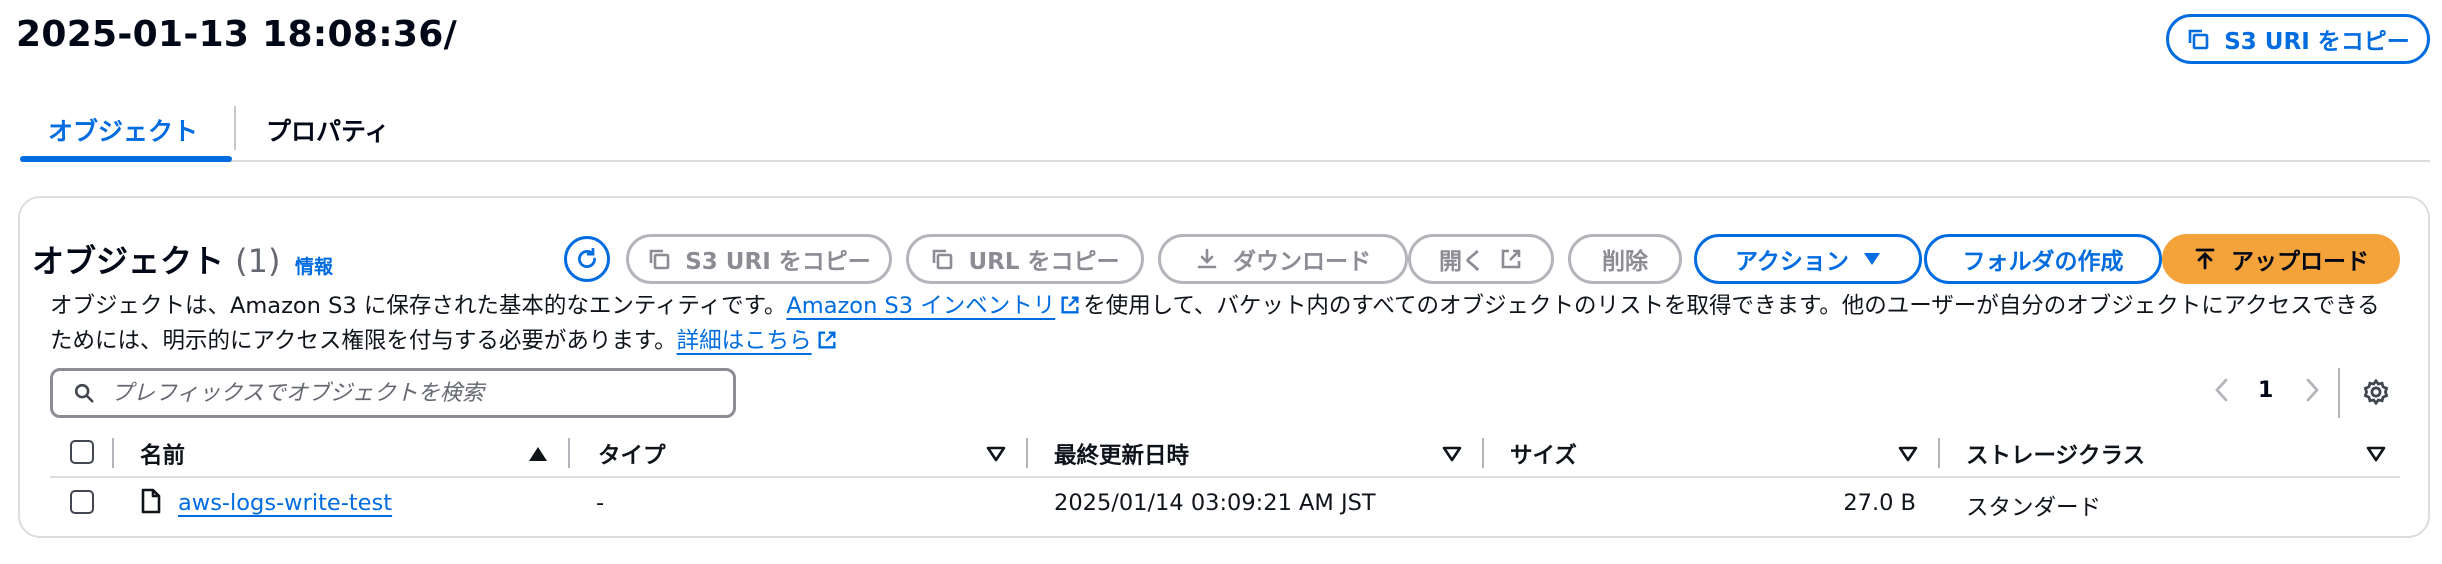  Describe the element at coordinates (778, 262) in the screenshot. I see `copy-s3-uri-label: S3 URI をコピー` at that location.